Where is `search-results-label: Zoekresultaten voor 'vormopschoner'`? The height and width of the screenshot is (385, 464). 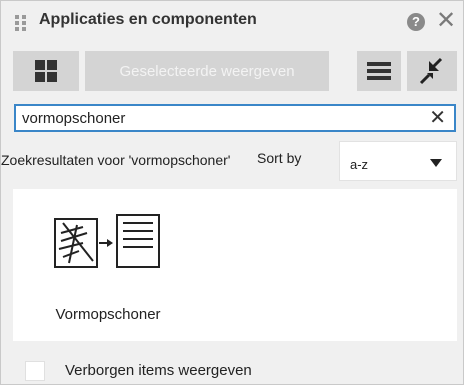
search-results-label: Zoekresultaten voor 'vormopschoner' is located at coordinates (116, 160).